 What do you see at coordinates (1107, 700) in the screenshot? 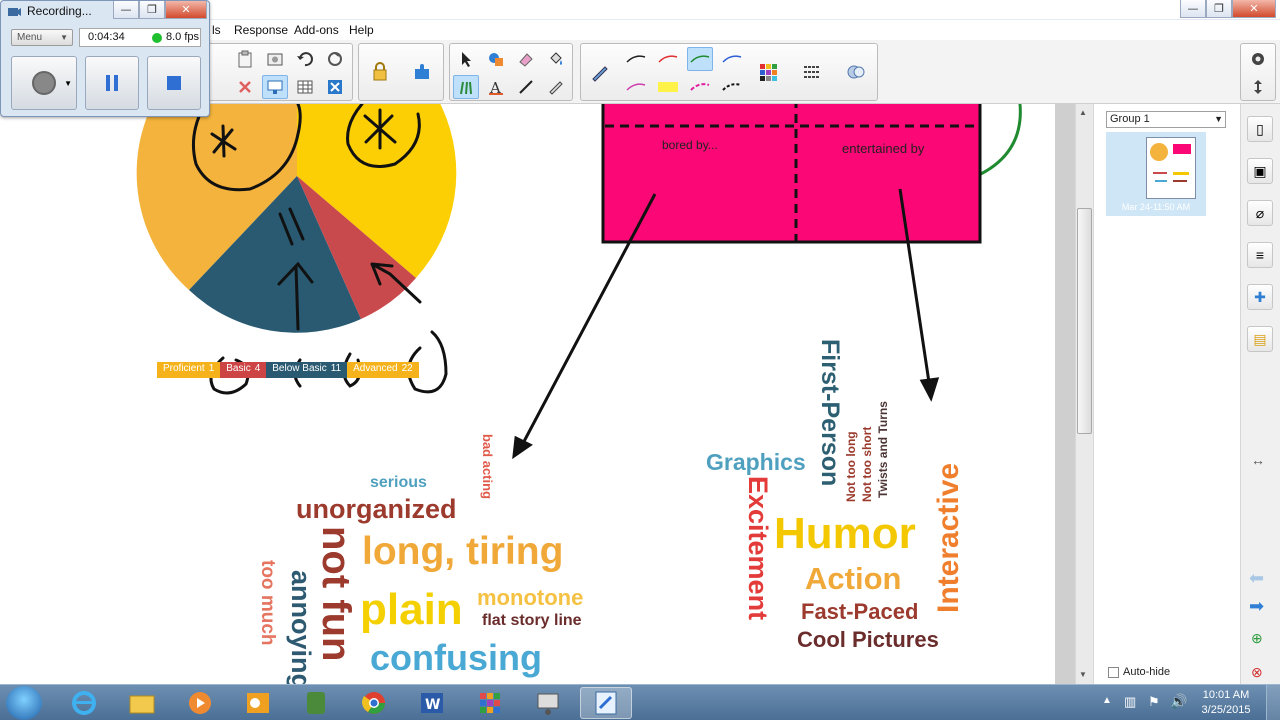
I see `show-hidden-icons-icon: ▲` at bounding box center [1107, 700].